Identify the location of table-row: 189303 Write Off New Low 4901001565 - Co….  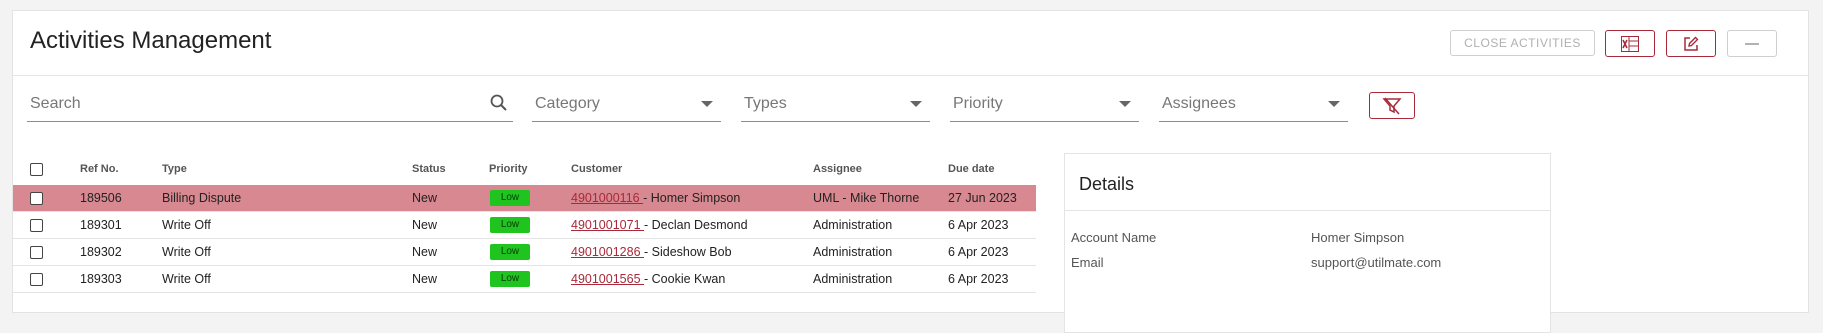
(524, 279).